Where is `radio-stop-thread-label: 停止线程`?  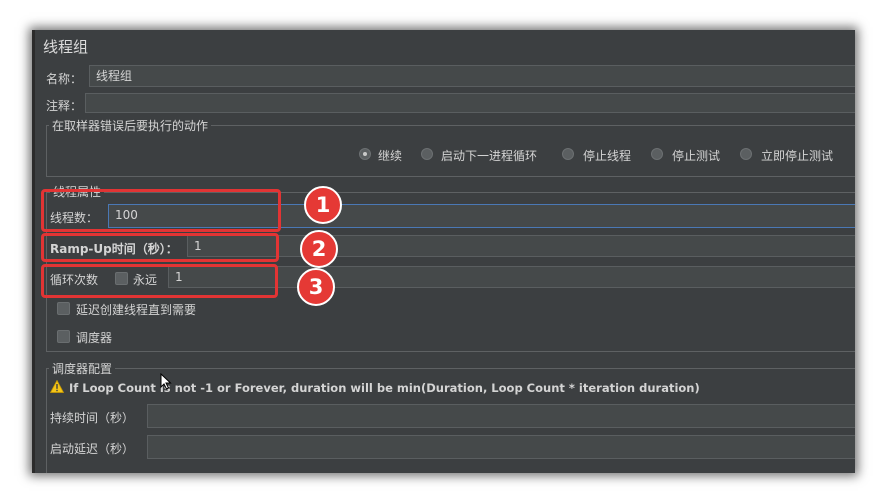 radio-stop-thread-label: 停止线程 is located at coordinates (607, 155).